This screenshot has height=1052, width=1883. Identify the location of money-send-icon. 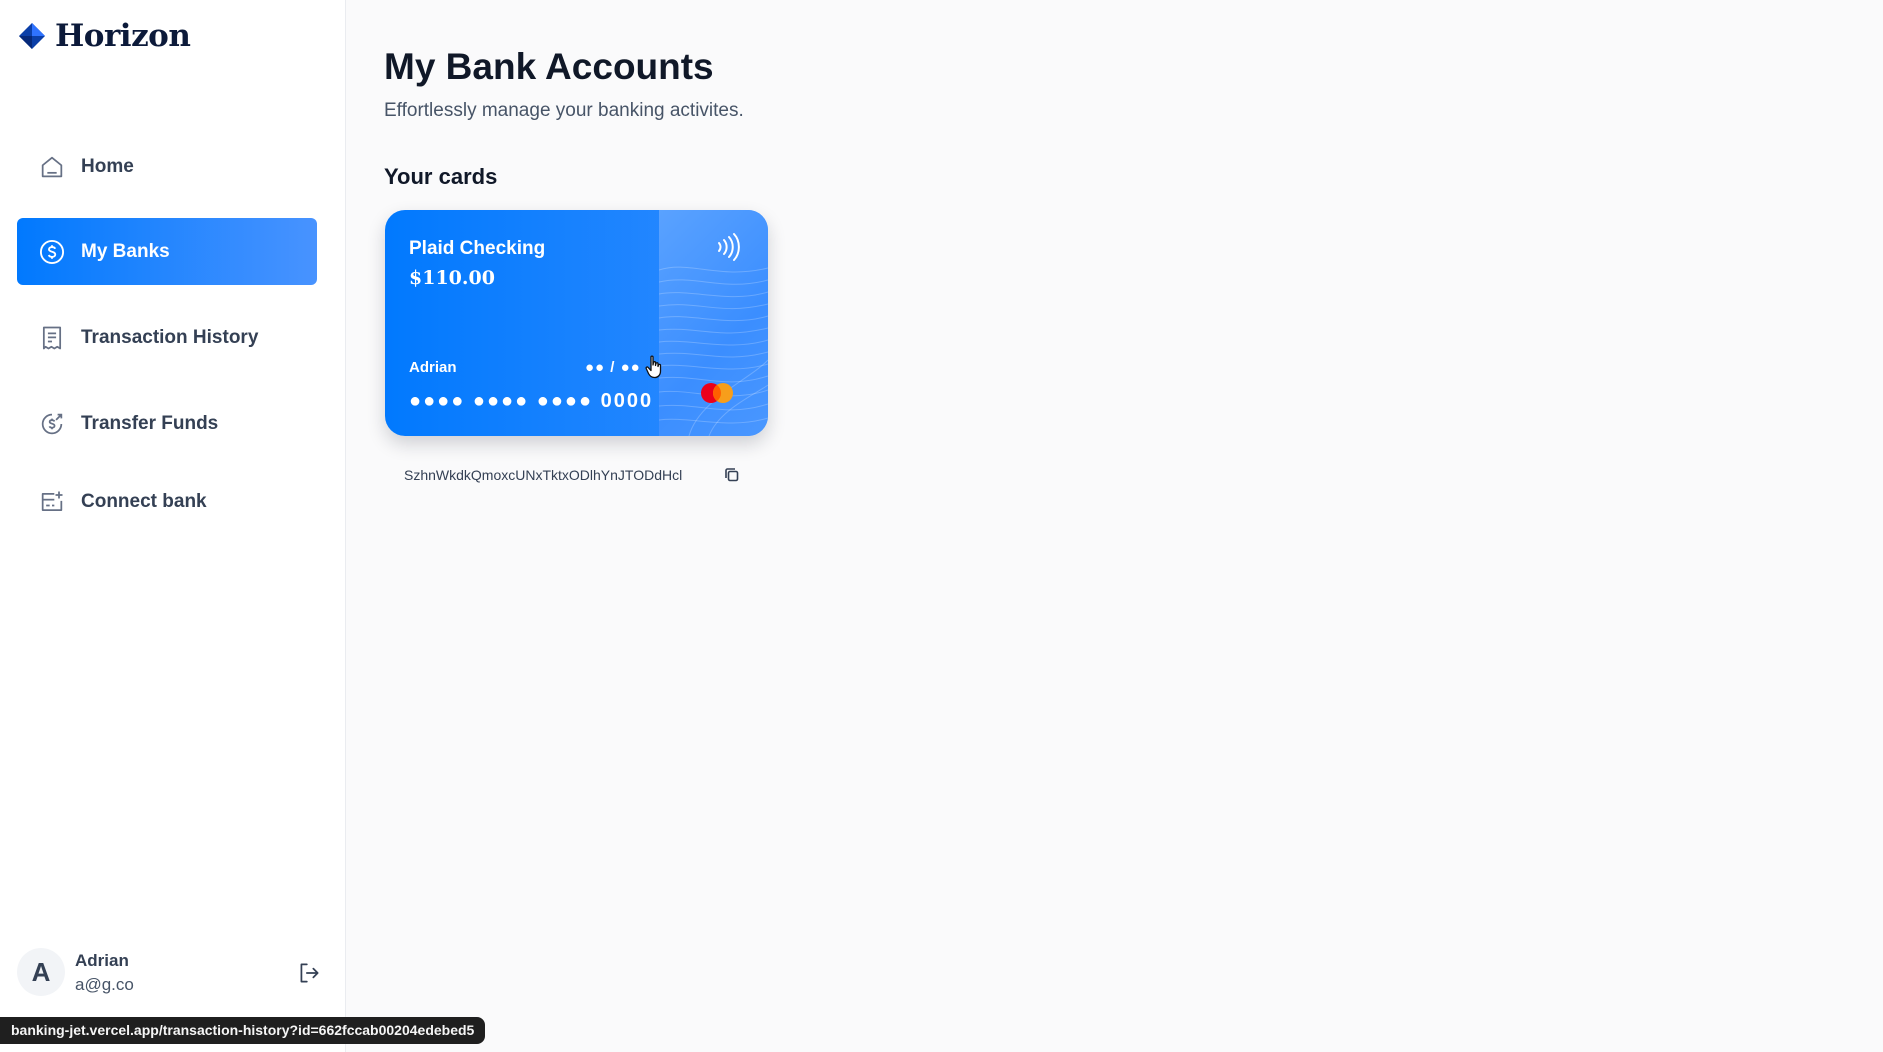
(52, 424).